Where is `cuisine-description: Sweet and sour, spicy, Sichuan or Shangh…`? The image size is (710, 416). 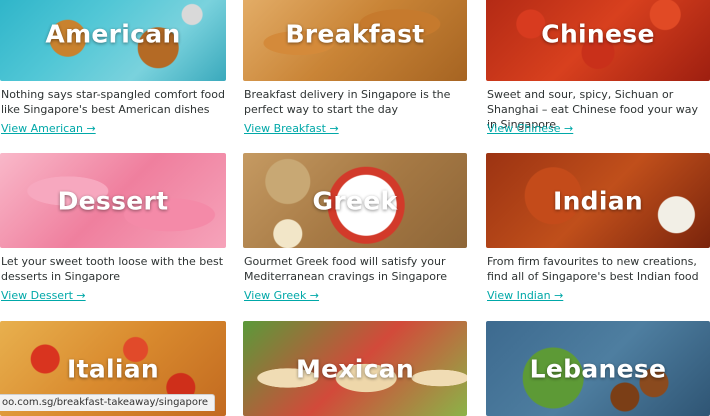 cuisine-description: Sweet and sour, spicy, Sichuan or Shangh… is located at coordinates (592, 109).